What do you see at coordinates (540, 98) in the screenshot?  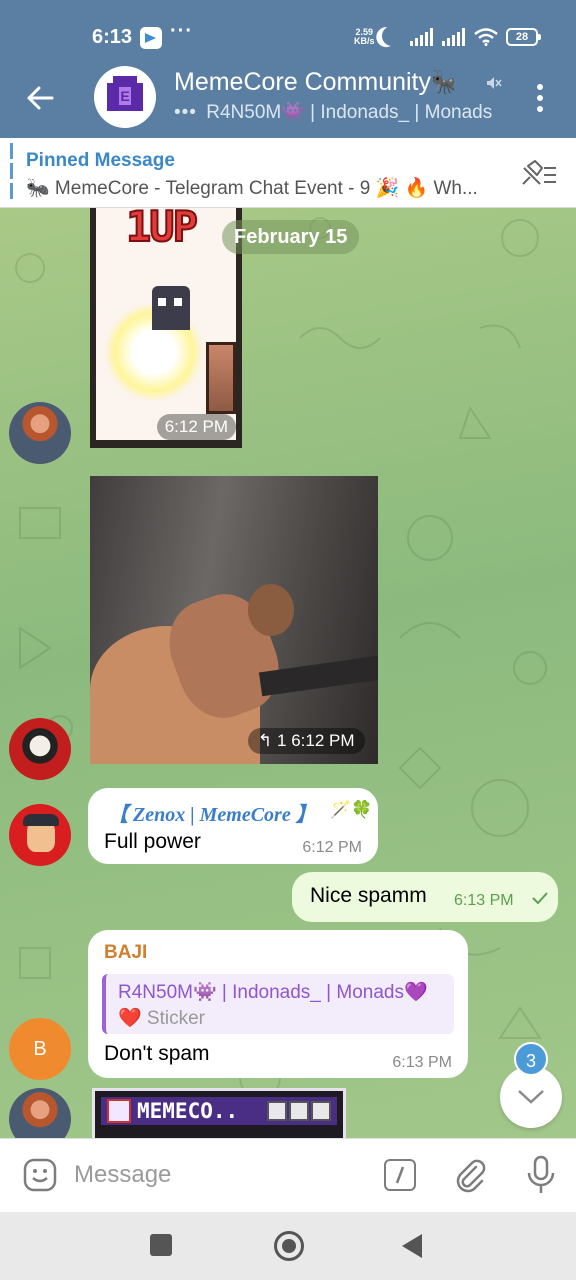 I see `more-options-icon` at bounding box center [540, 98].